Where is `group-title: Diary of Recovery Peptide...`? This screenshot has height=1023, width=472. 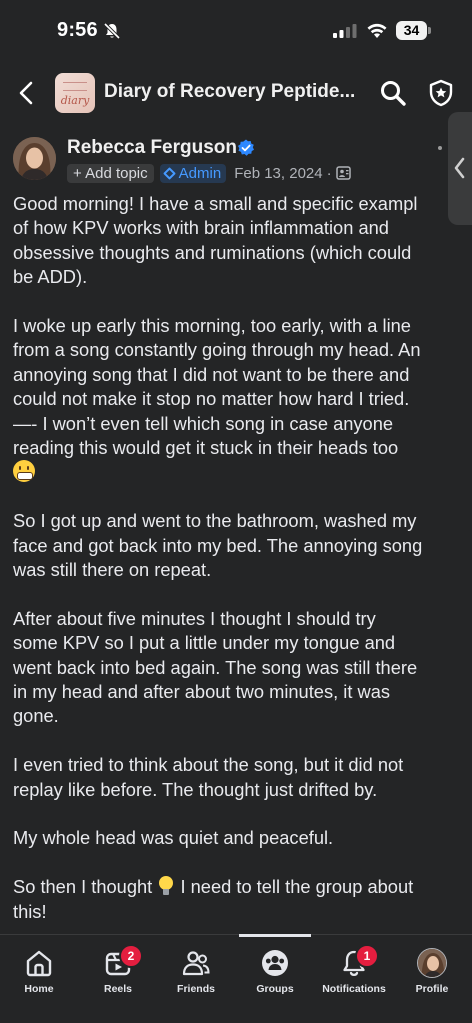 group-title: Diary of Recovery Peptide... is located at coordinates (229, 92).